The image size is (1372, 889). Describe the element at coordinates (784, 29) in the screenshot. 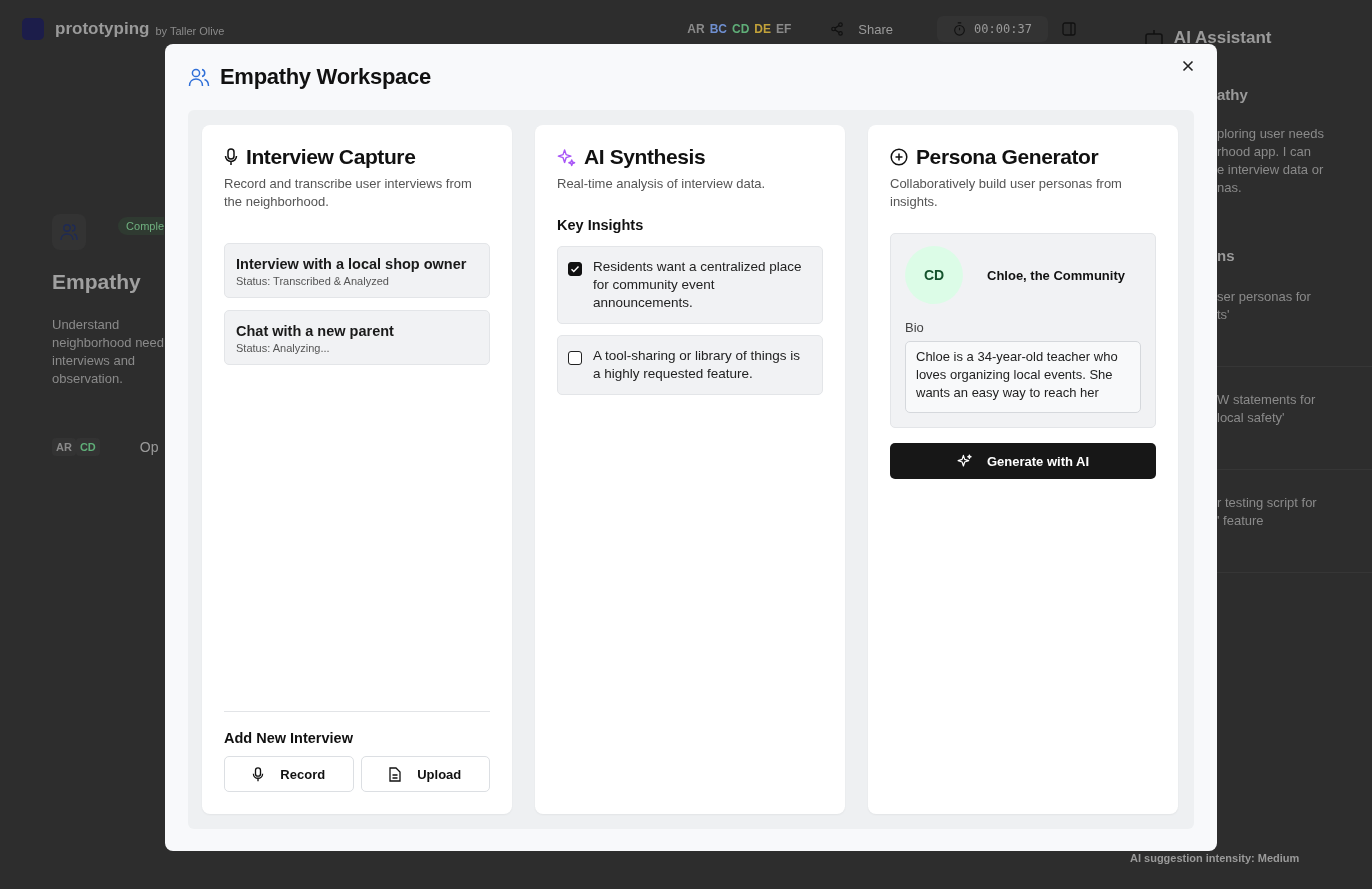

I see `collaborator-avatar: EF` at that location.